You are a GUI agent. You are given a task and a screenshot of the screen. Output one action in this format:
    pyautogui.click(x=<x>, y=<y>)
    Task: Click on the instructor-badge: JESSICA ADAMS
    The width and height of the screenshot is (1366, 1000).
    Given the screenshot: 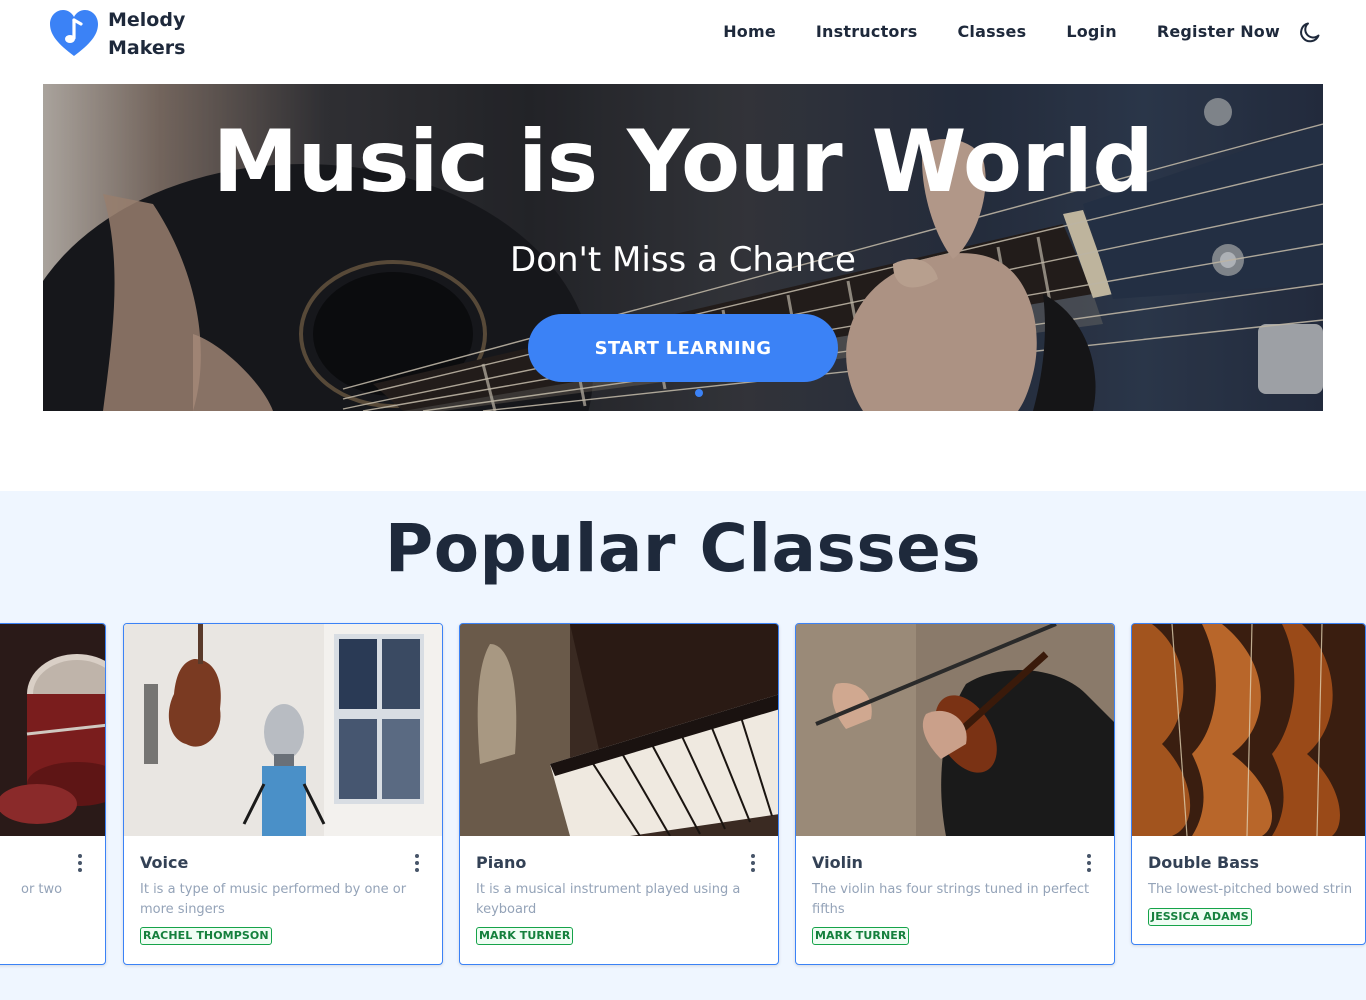 What is the action you would take?
    pyautogui.click(x=1200, y=917)
    